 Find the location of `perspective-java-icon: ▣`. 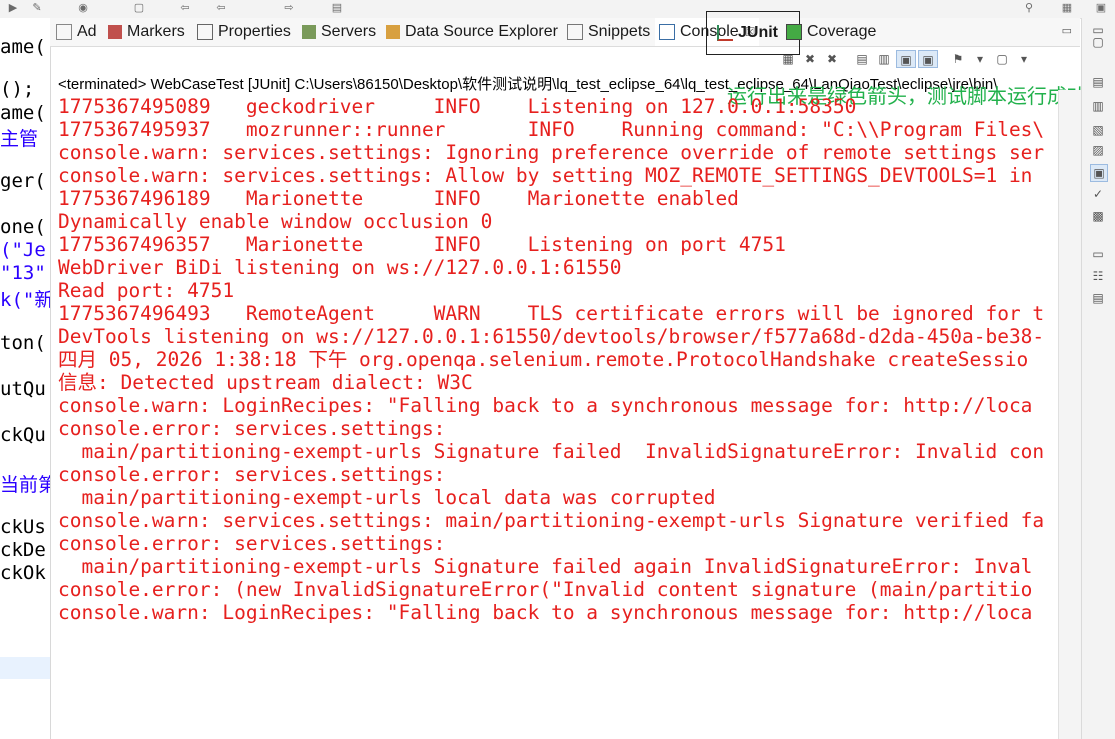

perspective-java-icon: ▣ is located at coordinates (1101, 8).